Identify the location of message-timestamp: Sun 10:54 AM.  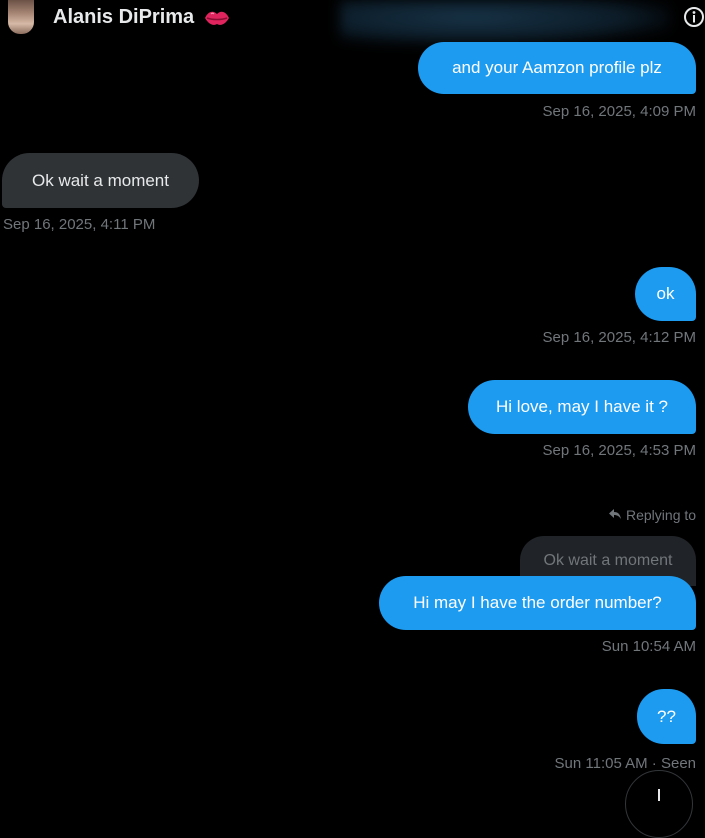
(648, 646).